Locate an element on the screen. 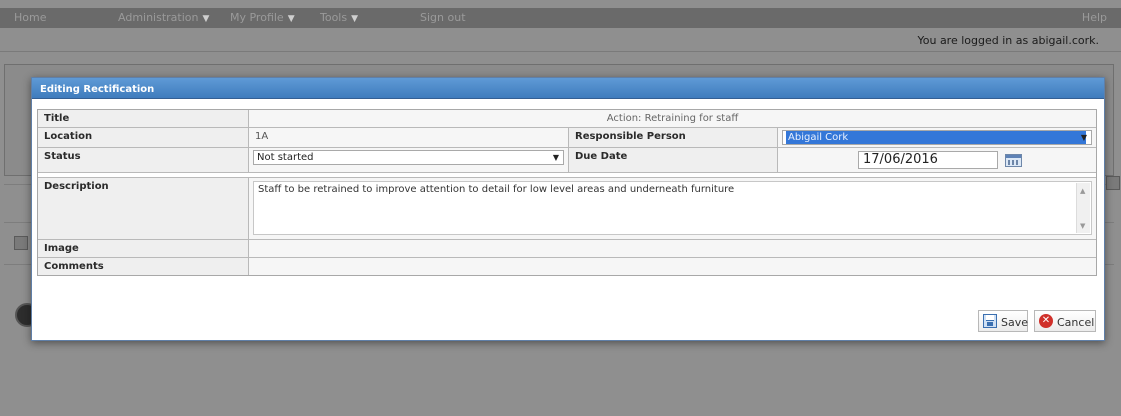  description-label: Description is located at coordinates (143, 208).